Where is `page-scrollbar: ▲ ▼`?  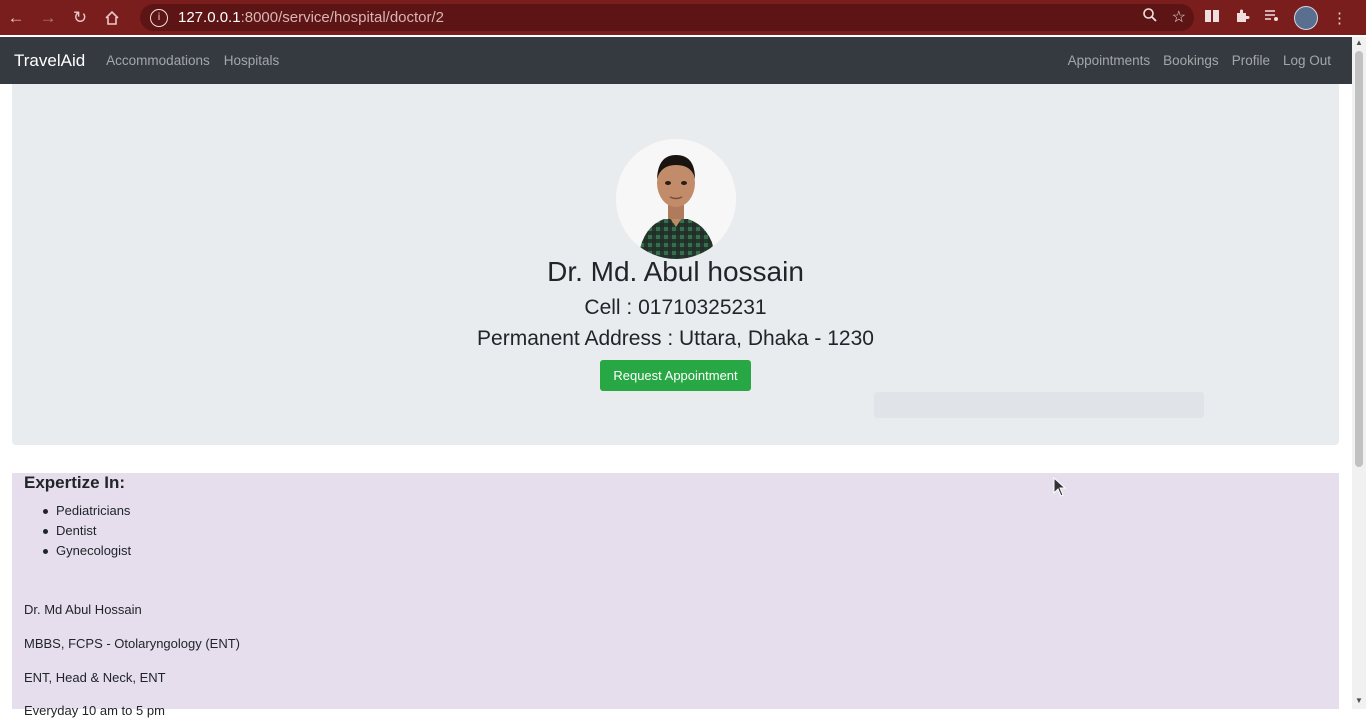 page-scrollbar: ▲ ▼ is located at coordinates (1359, 373).